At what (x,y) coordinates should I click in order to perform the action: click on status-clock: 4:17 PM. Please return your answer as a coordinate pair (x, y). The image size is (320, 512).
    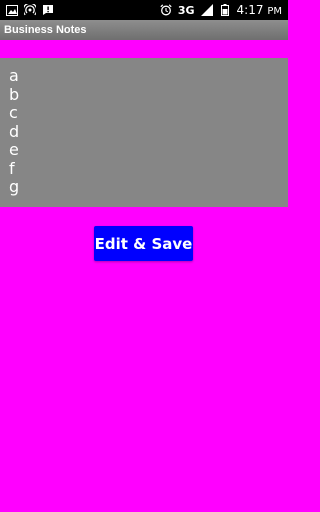
    Looking at the image, I should click on (259, 10).